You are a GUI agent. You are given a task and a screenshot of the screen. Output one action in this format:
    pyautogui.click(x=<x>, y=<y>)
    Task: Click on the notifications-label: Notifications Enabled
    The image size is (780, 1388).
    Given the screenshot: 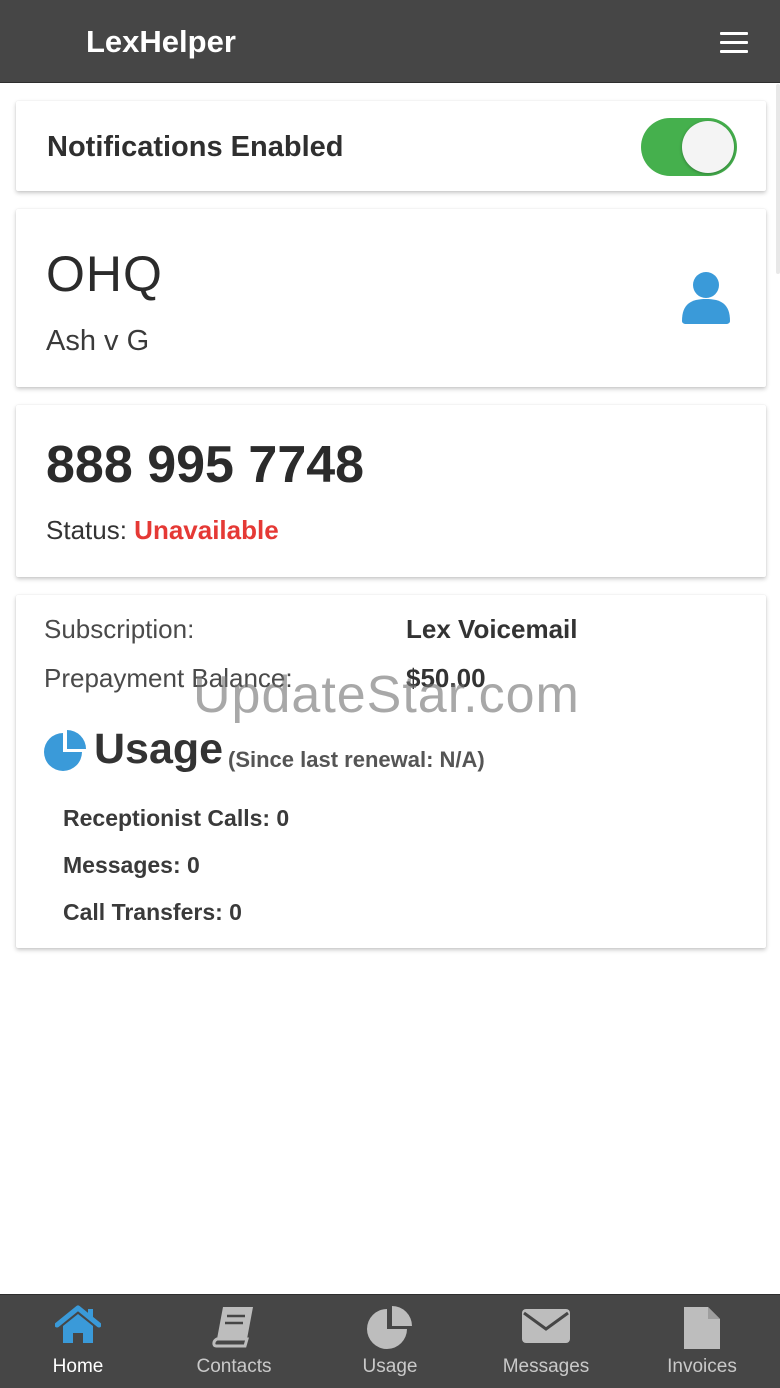 What is the action you would take?
    pyautogui.click(x=195, y=147)
    